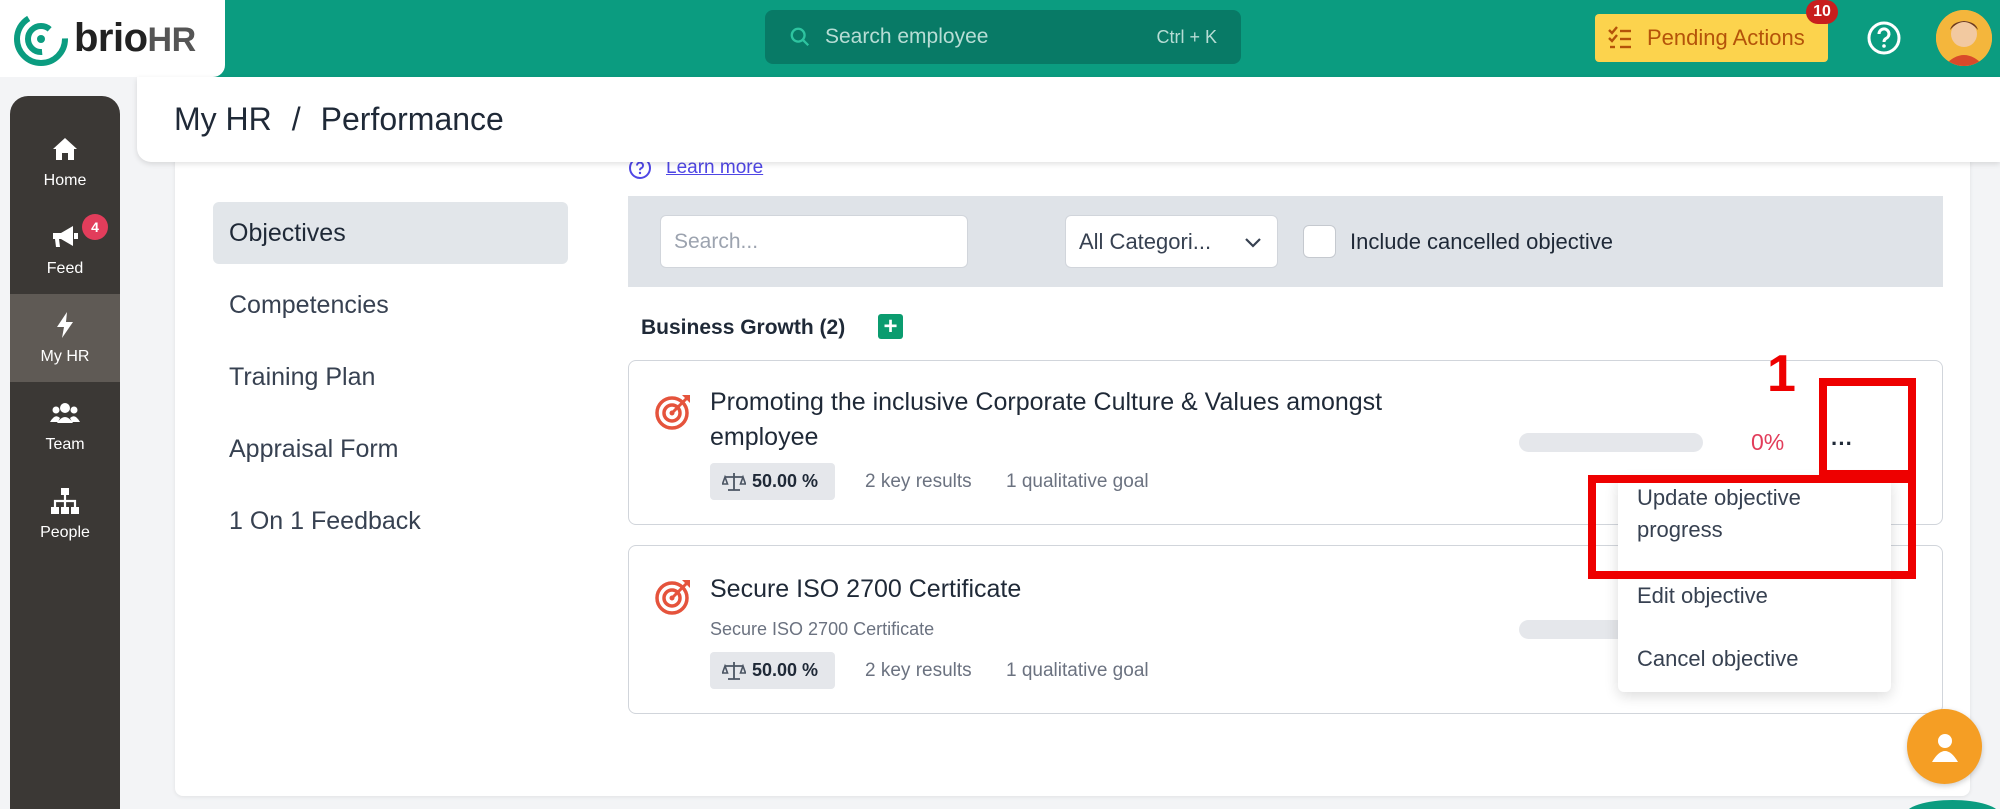 Image resolution: width=2000 pixels, height=809 pixels. Describe the element at coordinates (412, 119) in the screenshot. I see `breadcrumb-performance: Performance` at that location.